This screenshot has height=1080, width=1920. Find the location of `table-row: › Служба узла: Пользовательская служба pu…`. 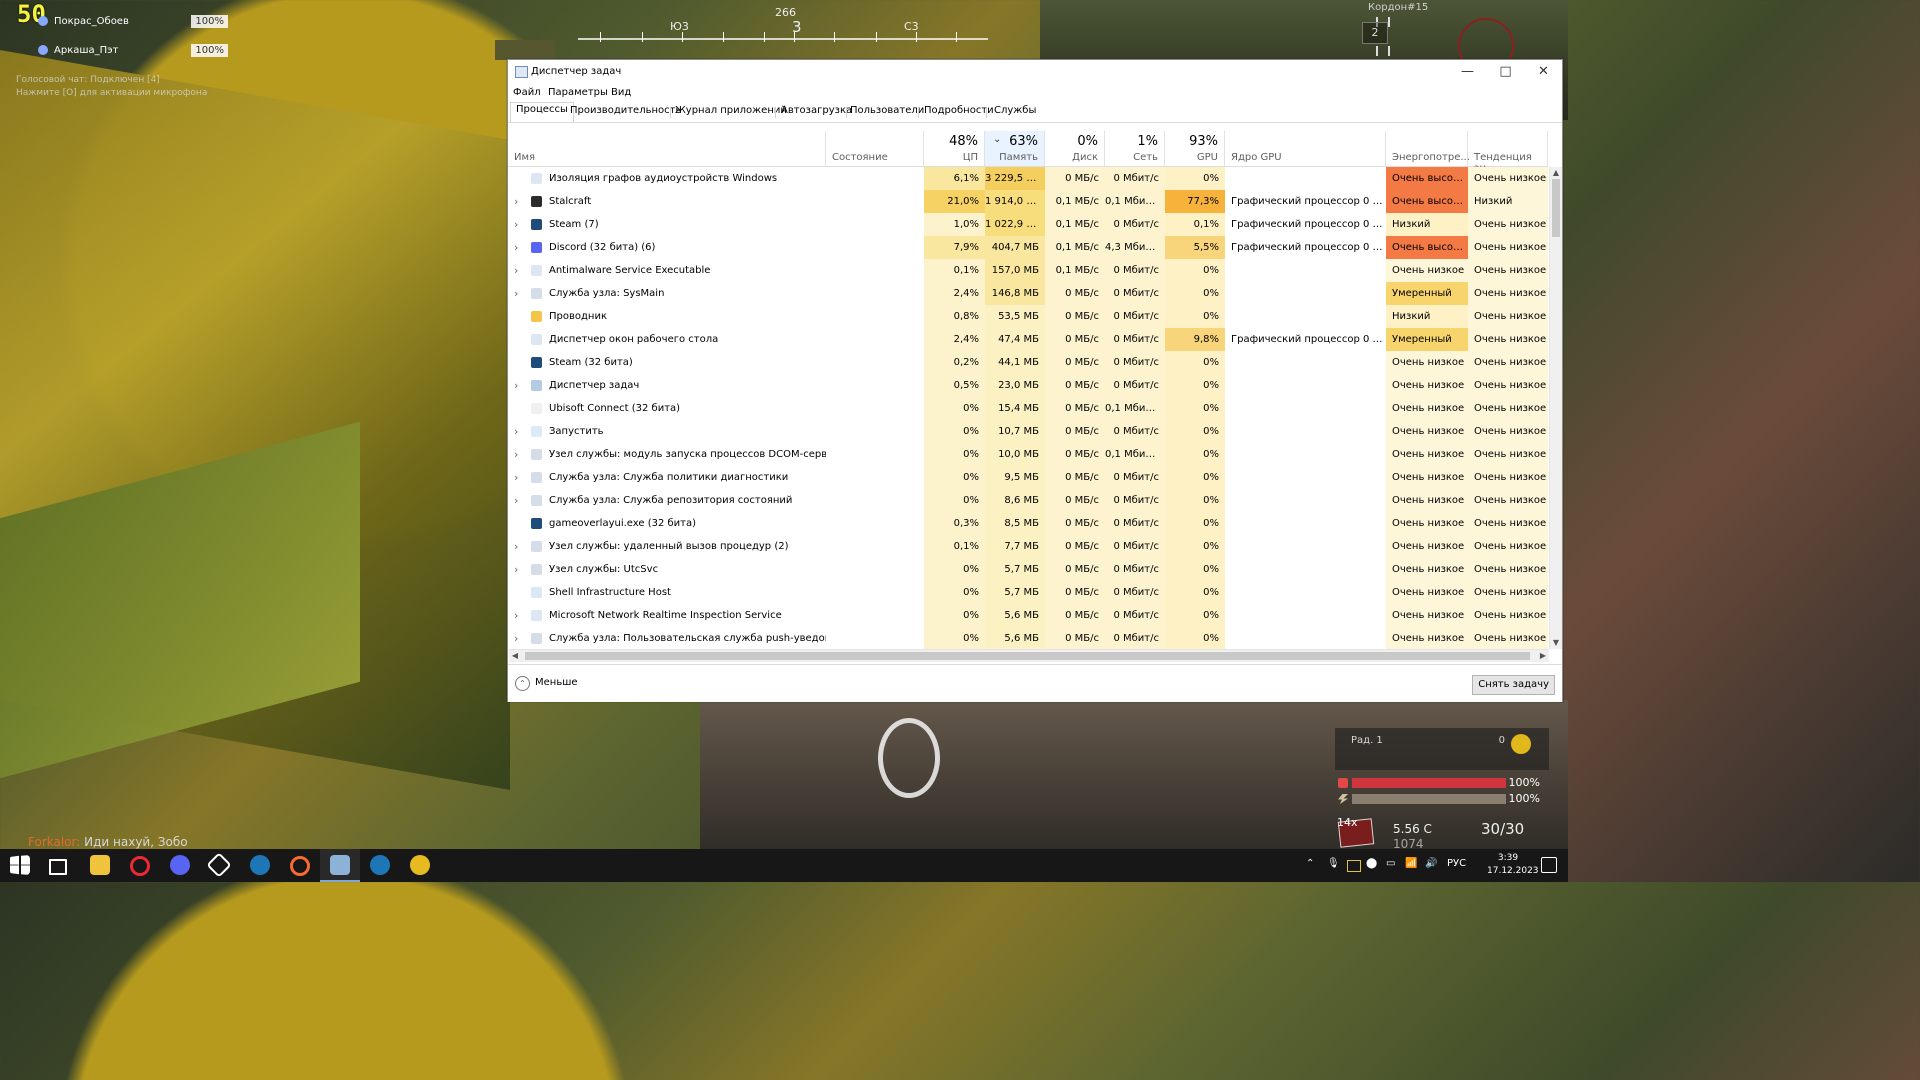

table-row: › Служба узла: Пользовательская служба pu… is located at coordinates (1028, 638).